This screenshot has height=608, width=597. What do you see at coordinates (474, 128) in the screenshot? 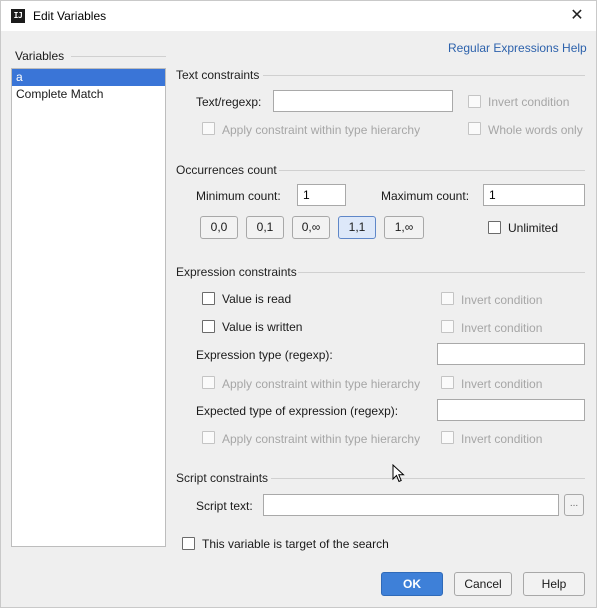
I see `whole-words-checkbox` at bounding box center [474, 128].